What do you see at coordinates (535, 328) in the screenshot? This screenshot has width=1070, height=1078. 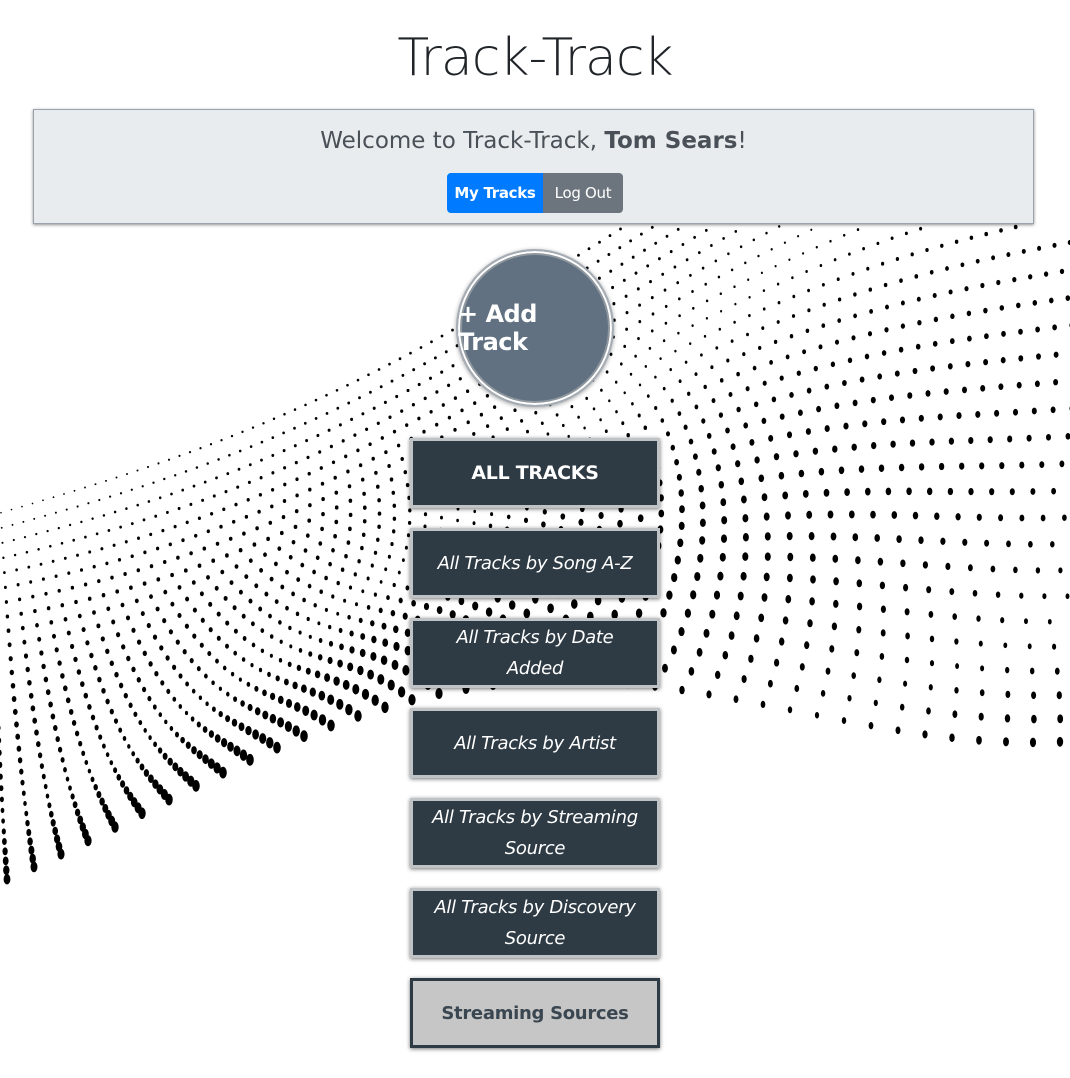 I see `add-track-button: + Add Track` at bounding box center [535, 328].